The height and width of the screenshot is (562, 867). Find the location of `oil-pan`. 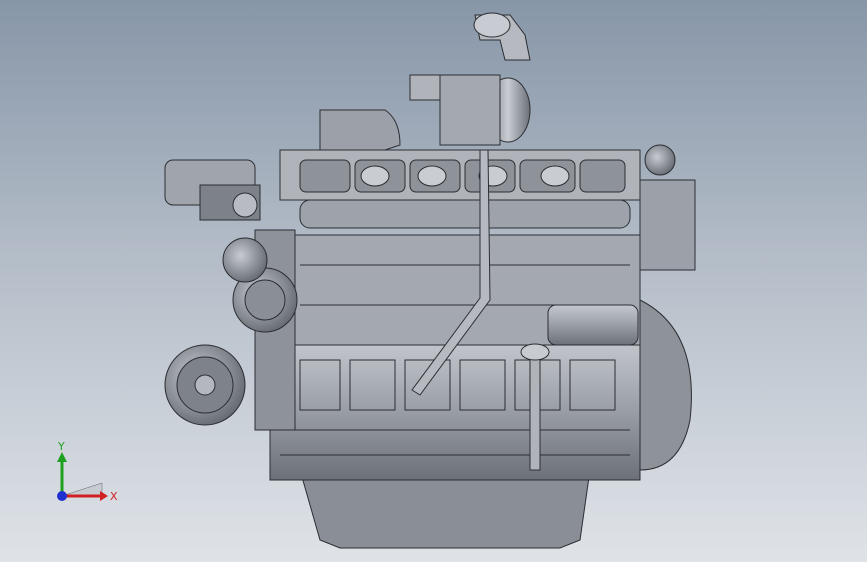

oil-pan is located at coordinates (445, 509).